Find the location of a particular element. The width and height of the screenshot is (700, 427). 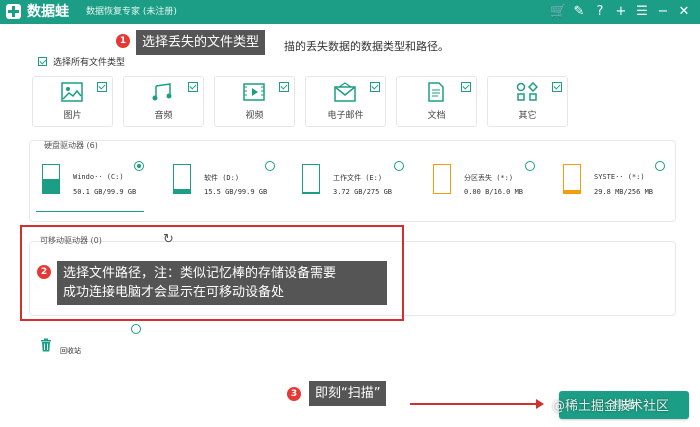

feedback-icon: ✎ is located at coordinates (579, 12).